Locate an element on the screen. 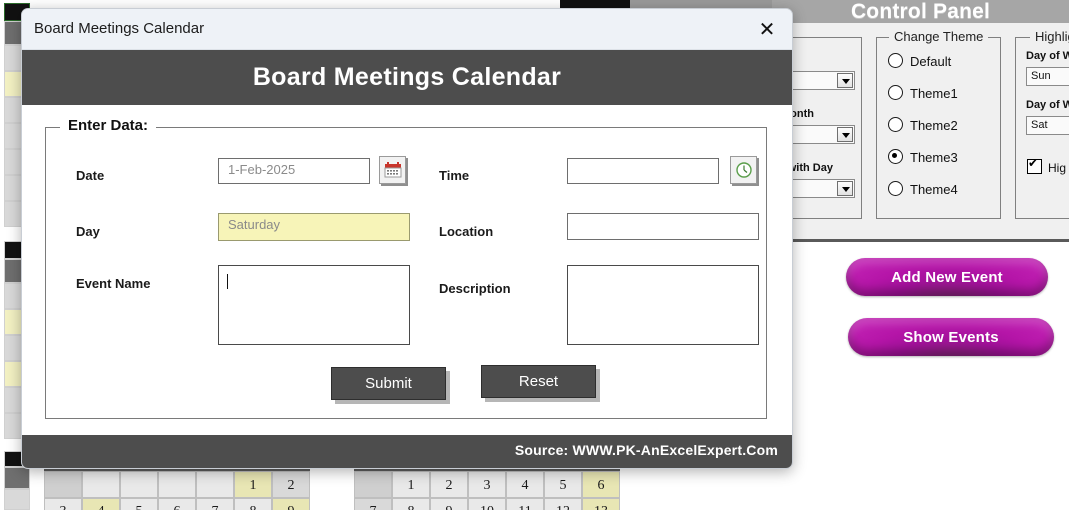  radio-theme2: Theme2 is located at coordinates (923, 125).